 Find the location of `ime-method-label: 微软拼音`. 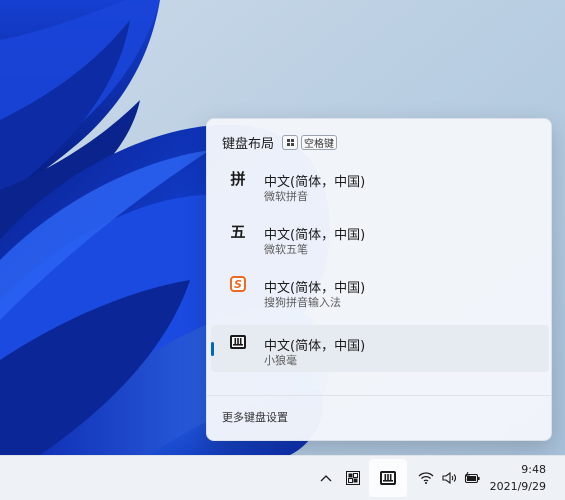

ime-method-label: 微软拼音 is located at coordinates (286, 196).